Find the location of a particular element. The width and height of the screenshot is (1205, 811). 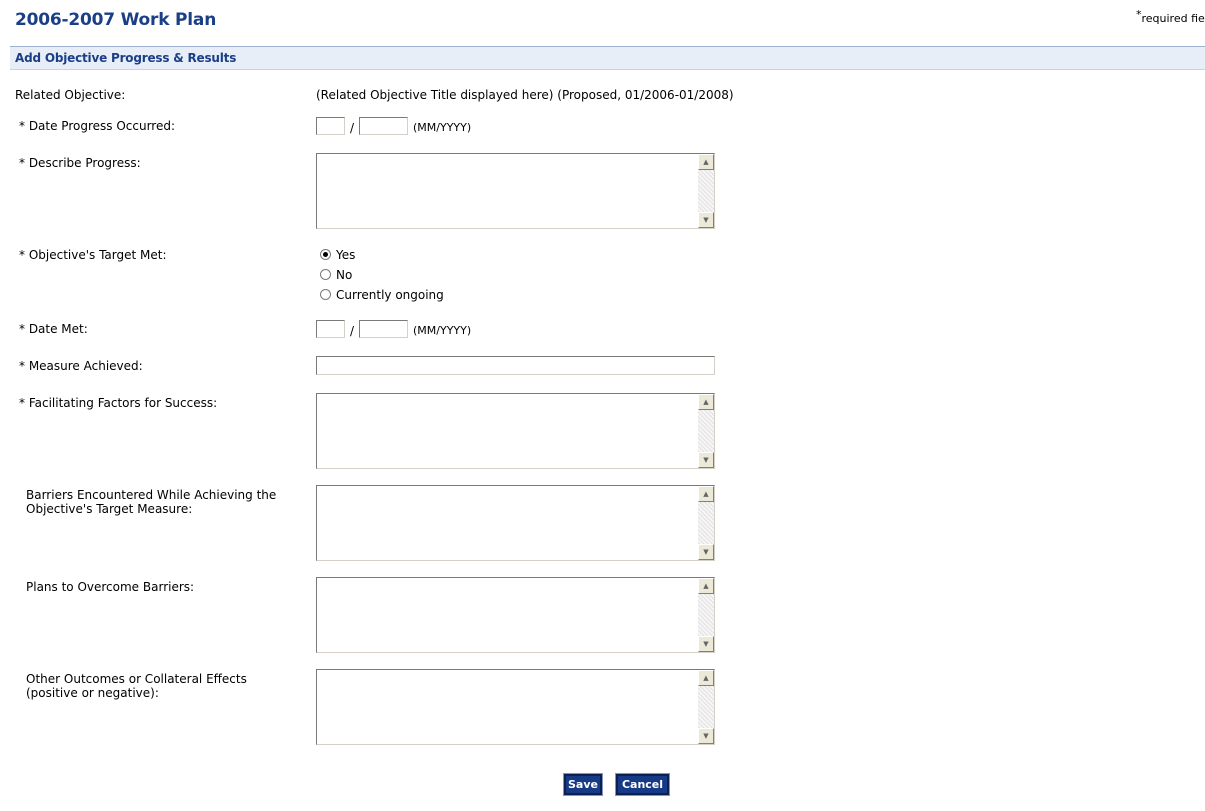

section-title: Add Objective Progress & Results is located at coordinates (126, 58).